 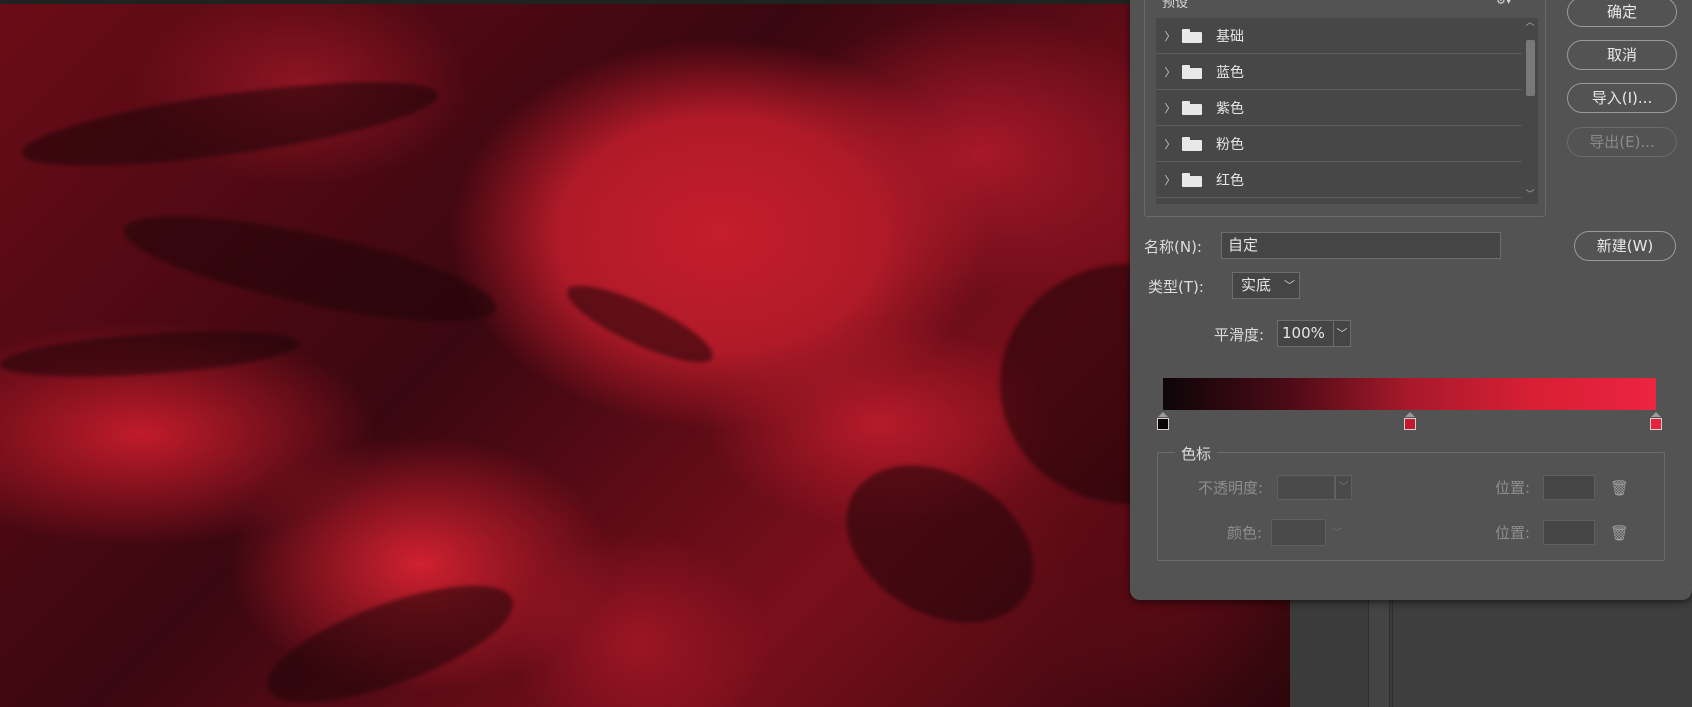 I want to click on preset-folder-label: 粉色, so click(x=1230, y=144).